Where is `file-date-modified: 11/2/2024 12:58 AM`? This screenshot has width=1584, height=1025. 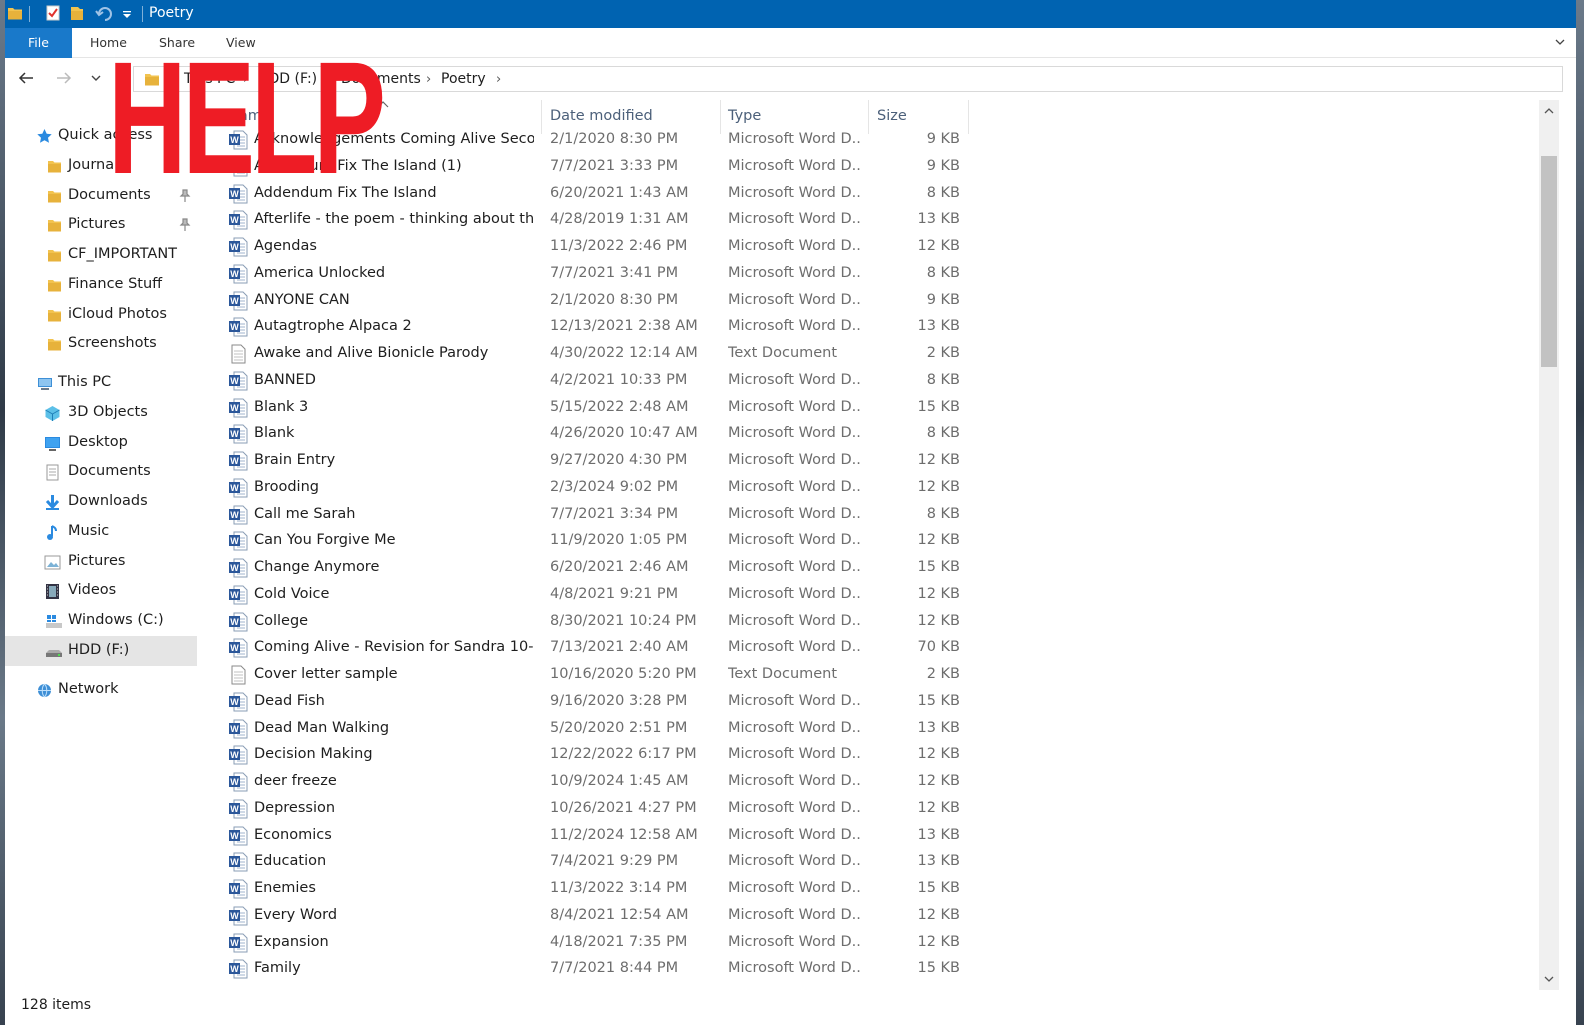
file-date-modified: 11/2/2024 12:58 AM is located at coordinates (624, 834).